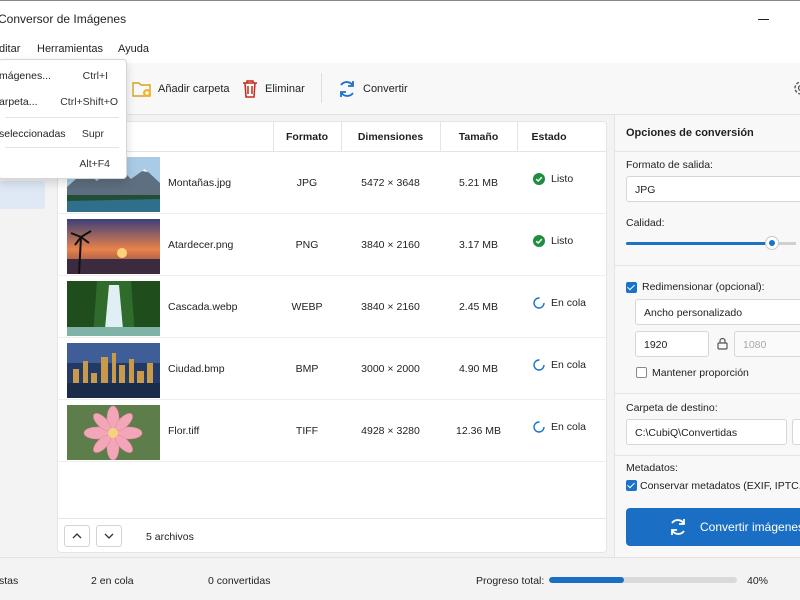  Describe the element at coordinates (70, 49) in the screenshot. I see `menu-herramientas: Herramientas` at that location.